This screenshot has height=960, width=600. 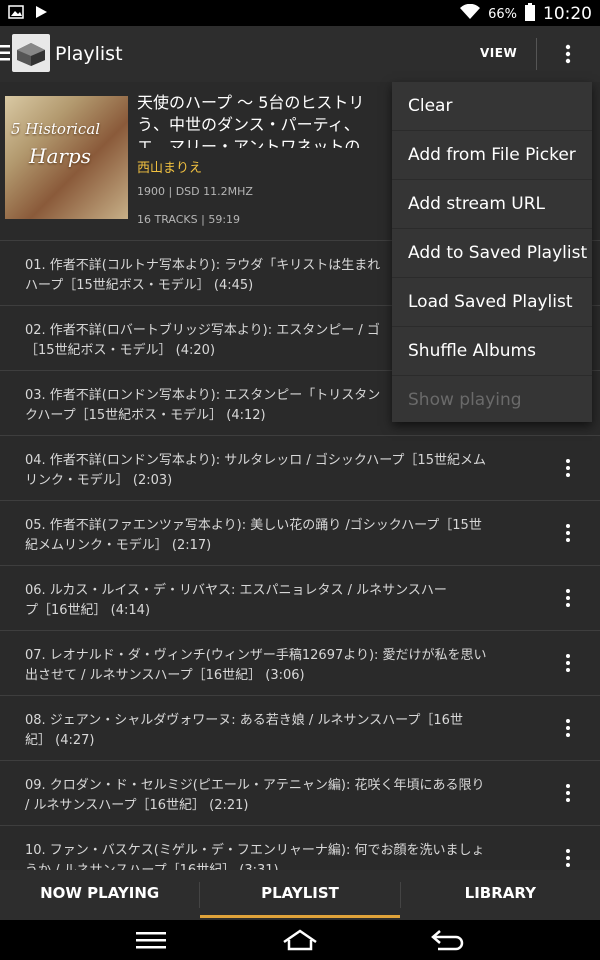 I want to click on clock: 10:20, so click(x=567, y=14).